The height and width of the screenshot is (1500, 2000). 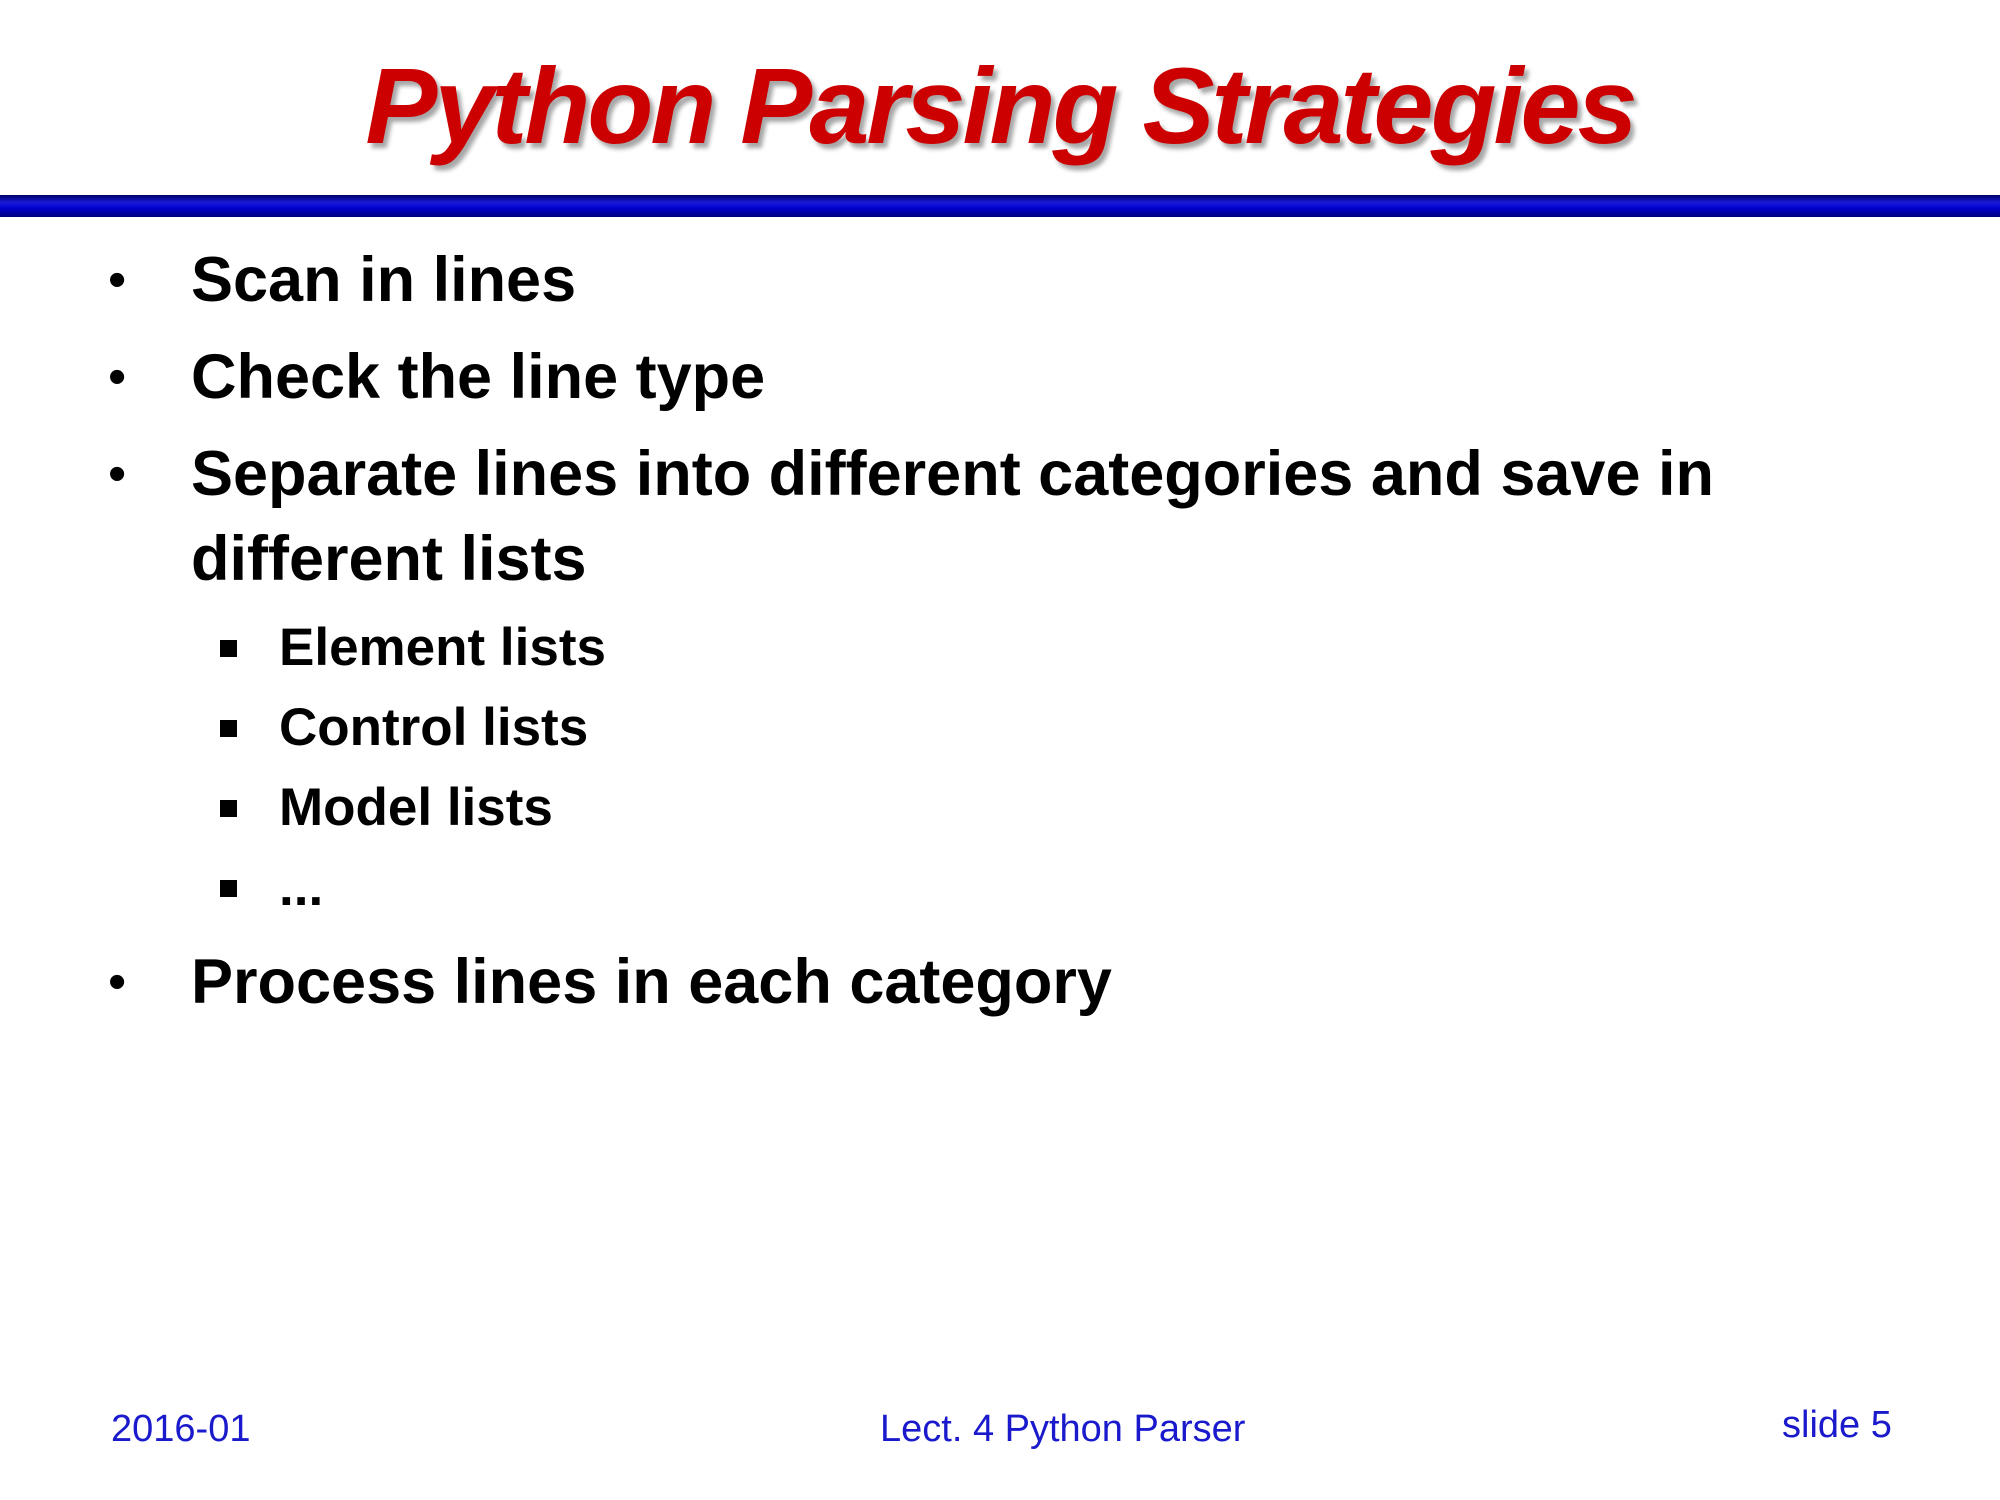 What do you see at coordinates (416, 807) in the screenshot?
I see `sub-bullet-text: Model lists` at bounding box center [416, 807].